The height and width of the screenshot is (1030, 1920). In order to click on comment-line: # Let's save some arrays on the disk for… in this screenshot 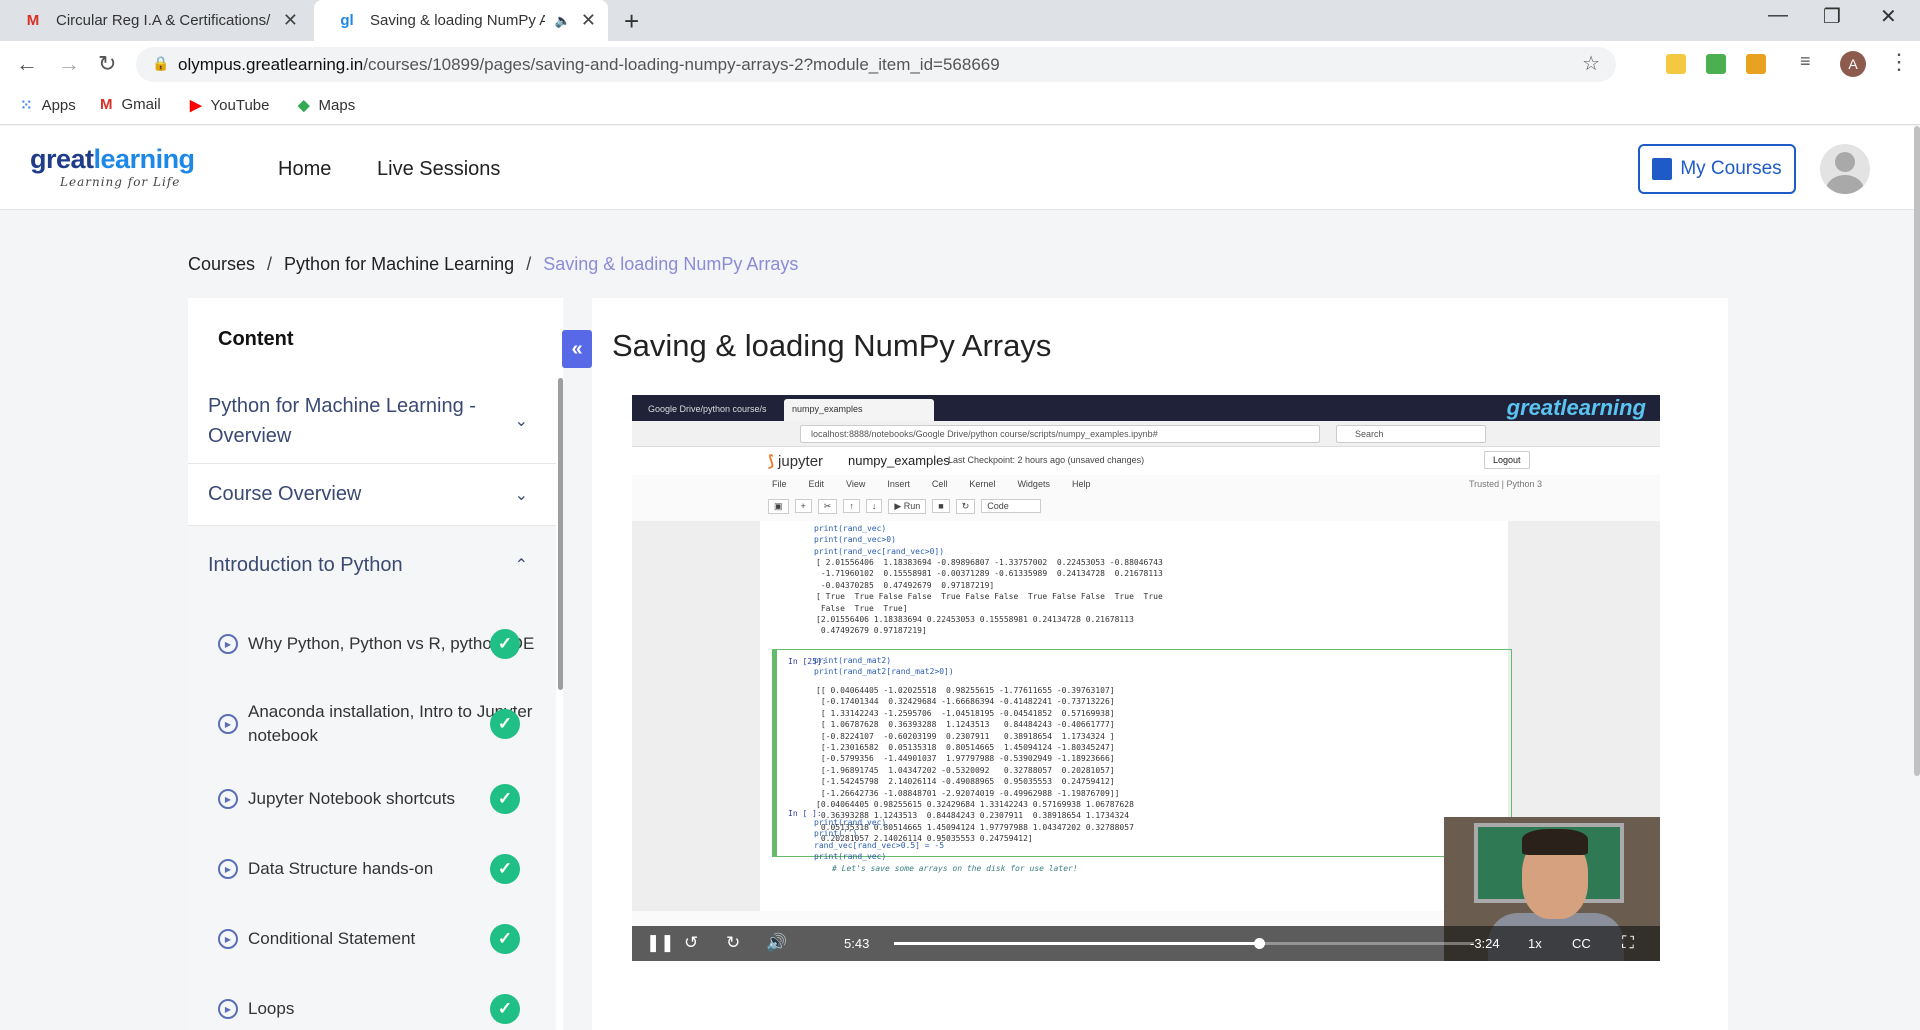, I will do `click(955, 868)`.